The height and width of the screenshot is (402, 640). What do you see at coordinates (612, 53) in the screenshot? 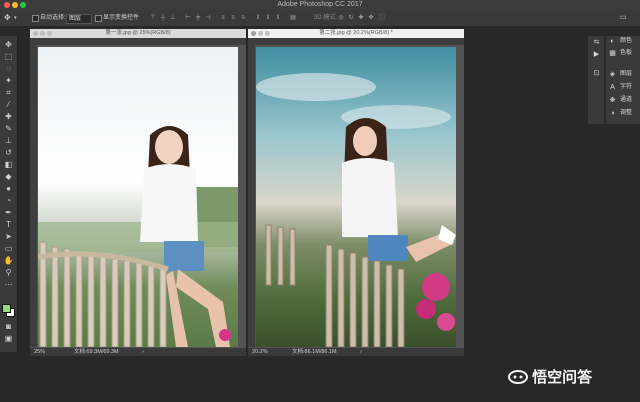
I see `swatches-panel-icon: ▦` at bounding box center [612, 53].